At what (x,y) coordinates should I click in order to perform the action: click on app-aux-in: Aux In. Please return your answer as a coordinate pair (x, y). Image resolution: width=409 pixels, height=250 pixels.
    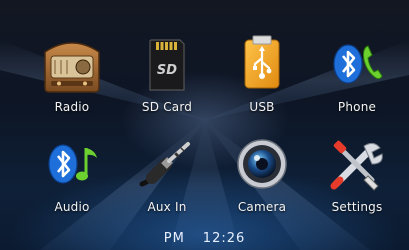
    Looking at the image, I should click on (167, 173).